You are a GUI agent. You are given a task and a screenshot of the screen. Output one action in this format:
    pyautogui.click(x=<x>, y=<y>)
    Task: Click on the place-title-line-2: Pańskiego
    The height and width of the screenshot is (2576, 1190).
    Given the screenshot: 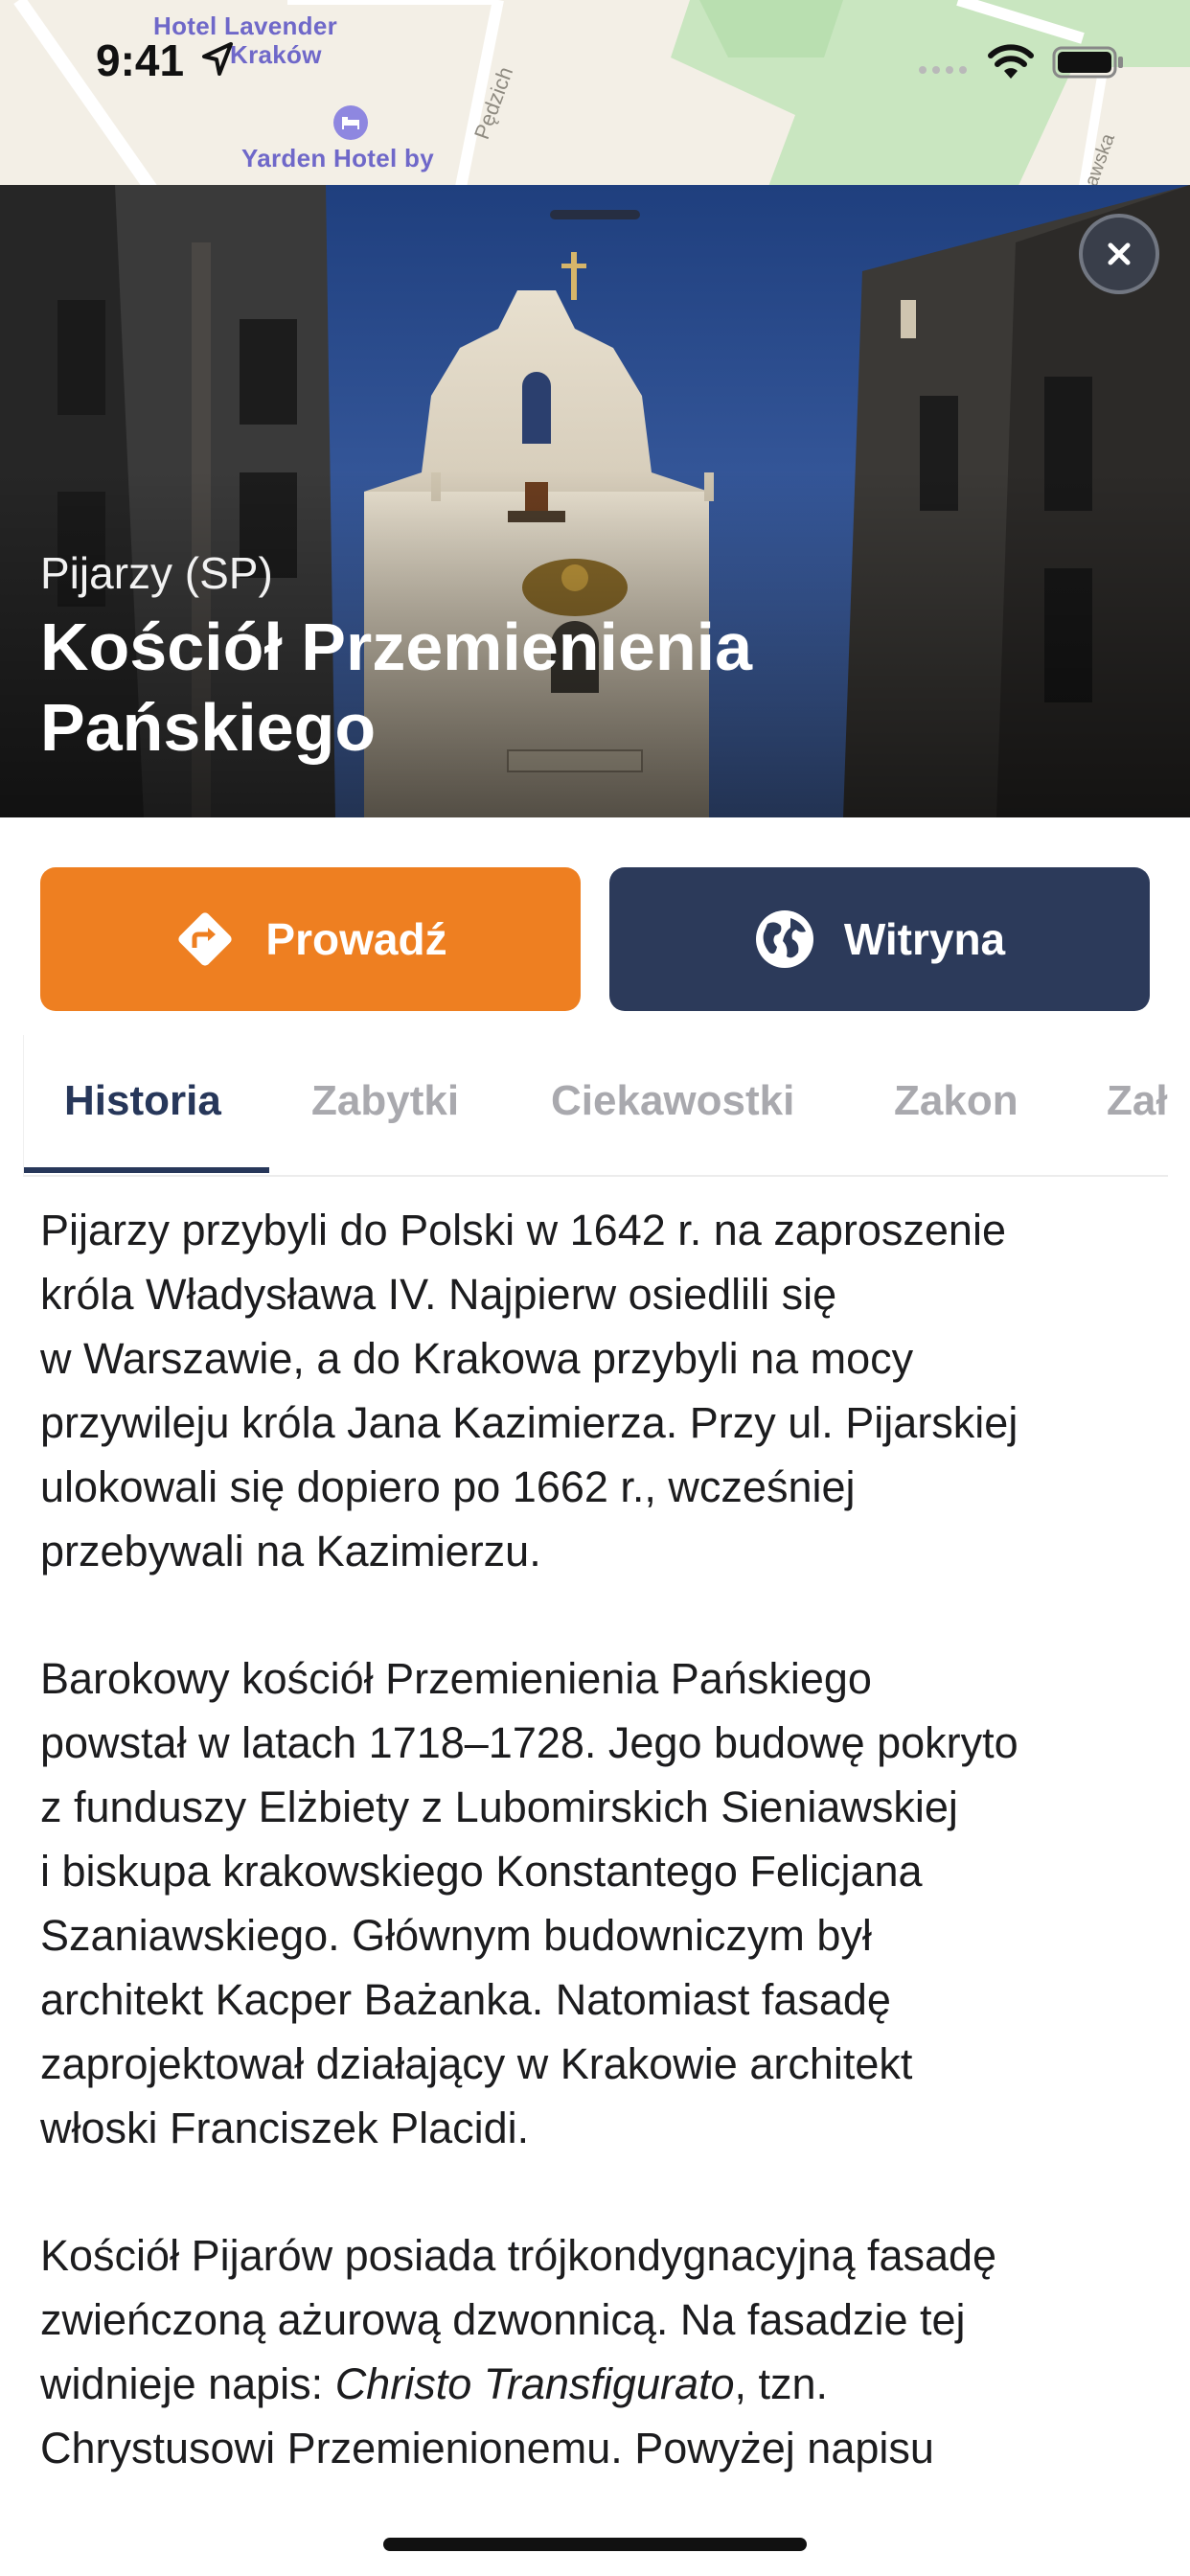 What is the action you would take?
    pyautogui.click(x=209, y=727)
    